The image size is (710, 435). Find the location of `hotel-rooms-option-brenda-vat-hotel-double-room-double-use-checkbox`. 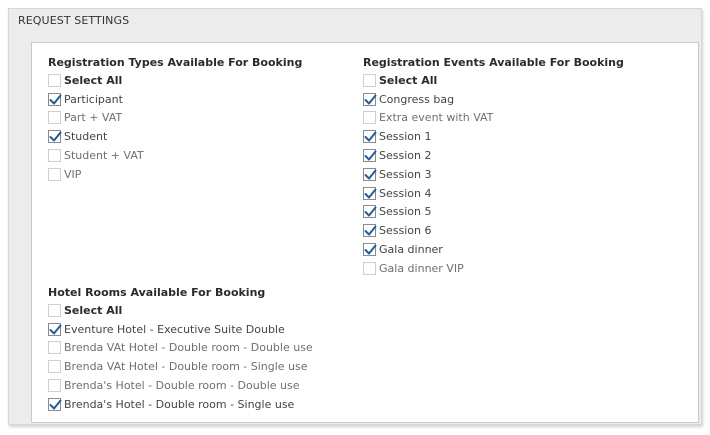

hotel-rooms-option-brenda-vat-hotel-double-room-double-use-checkbox is located at coordinates (54, 348).